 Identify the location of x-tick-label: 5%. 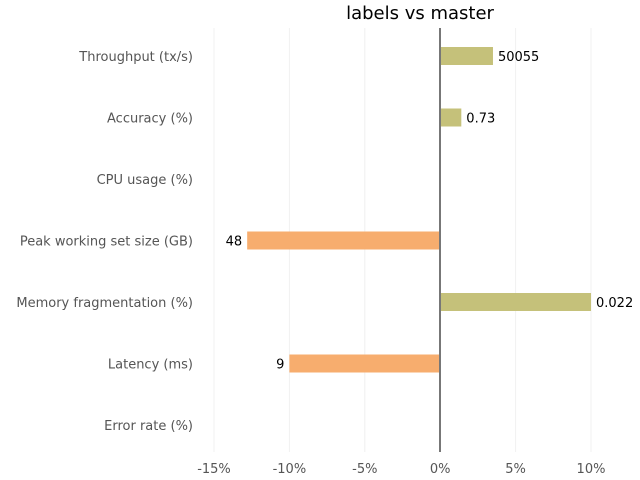
(515, 469).